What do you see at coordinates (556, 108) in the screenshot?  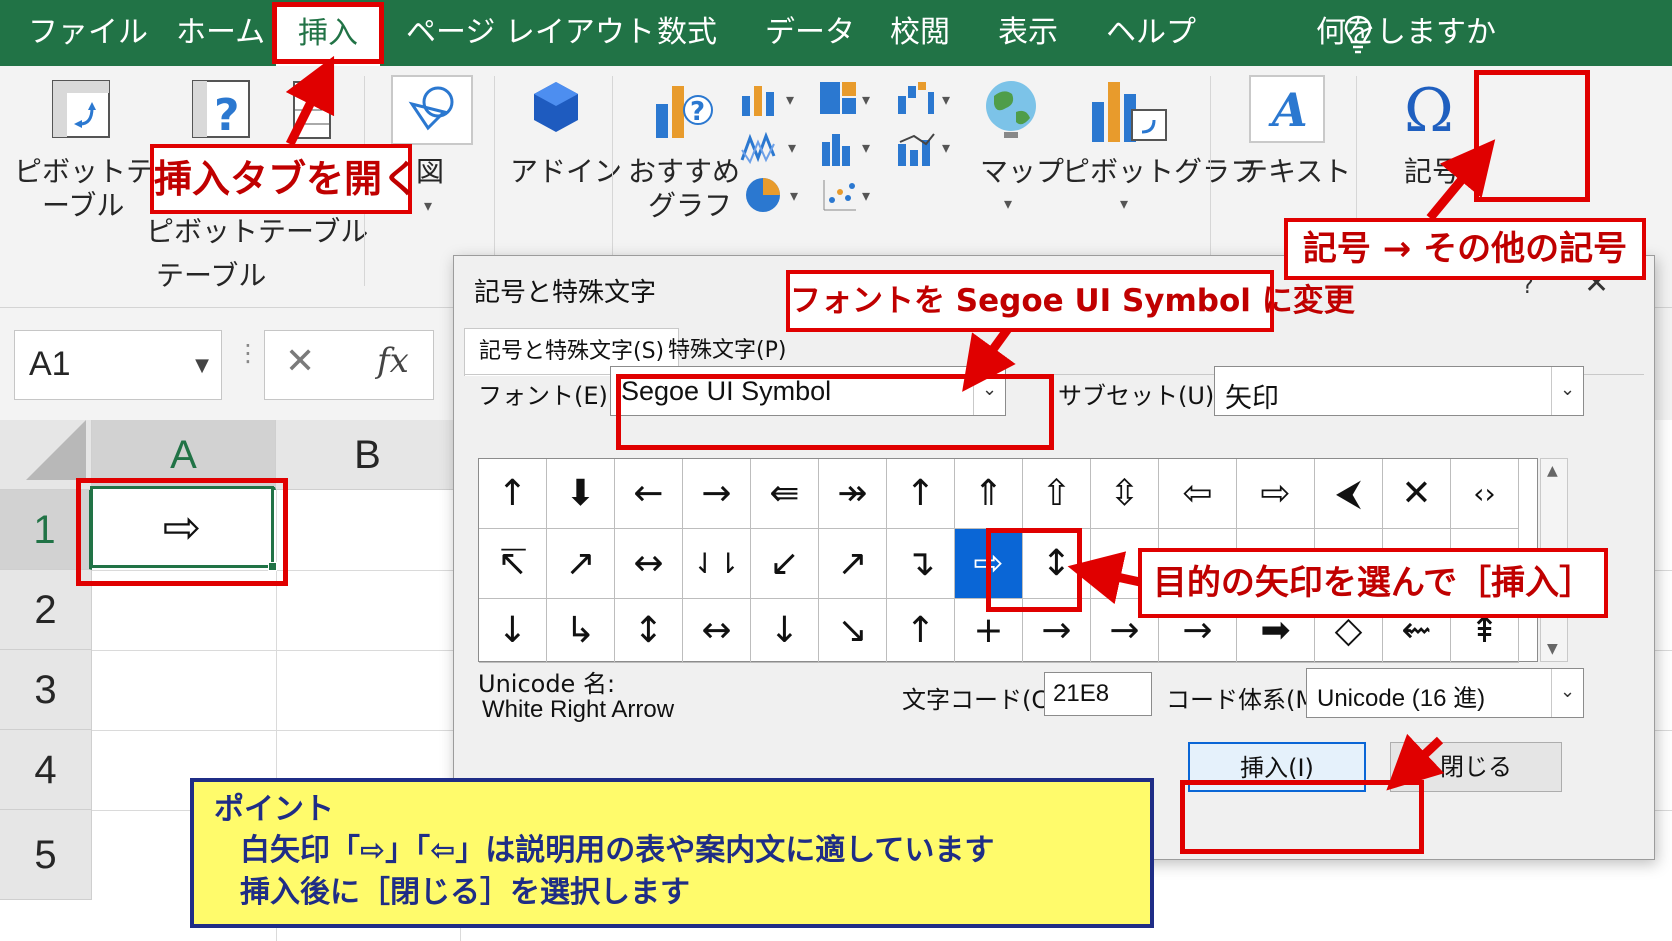 I see `addins-icon` at bounding box center [556, 108].